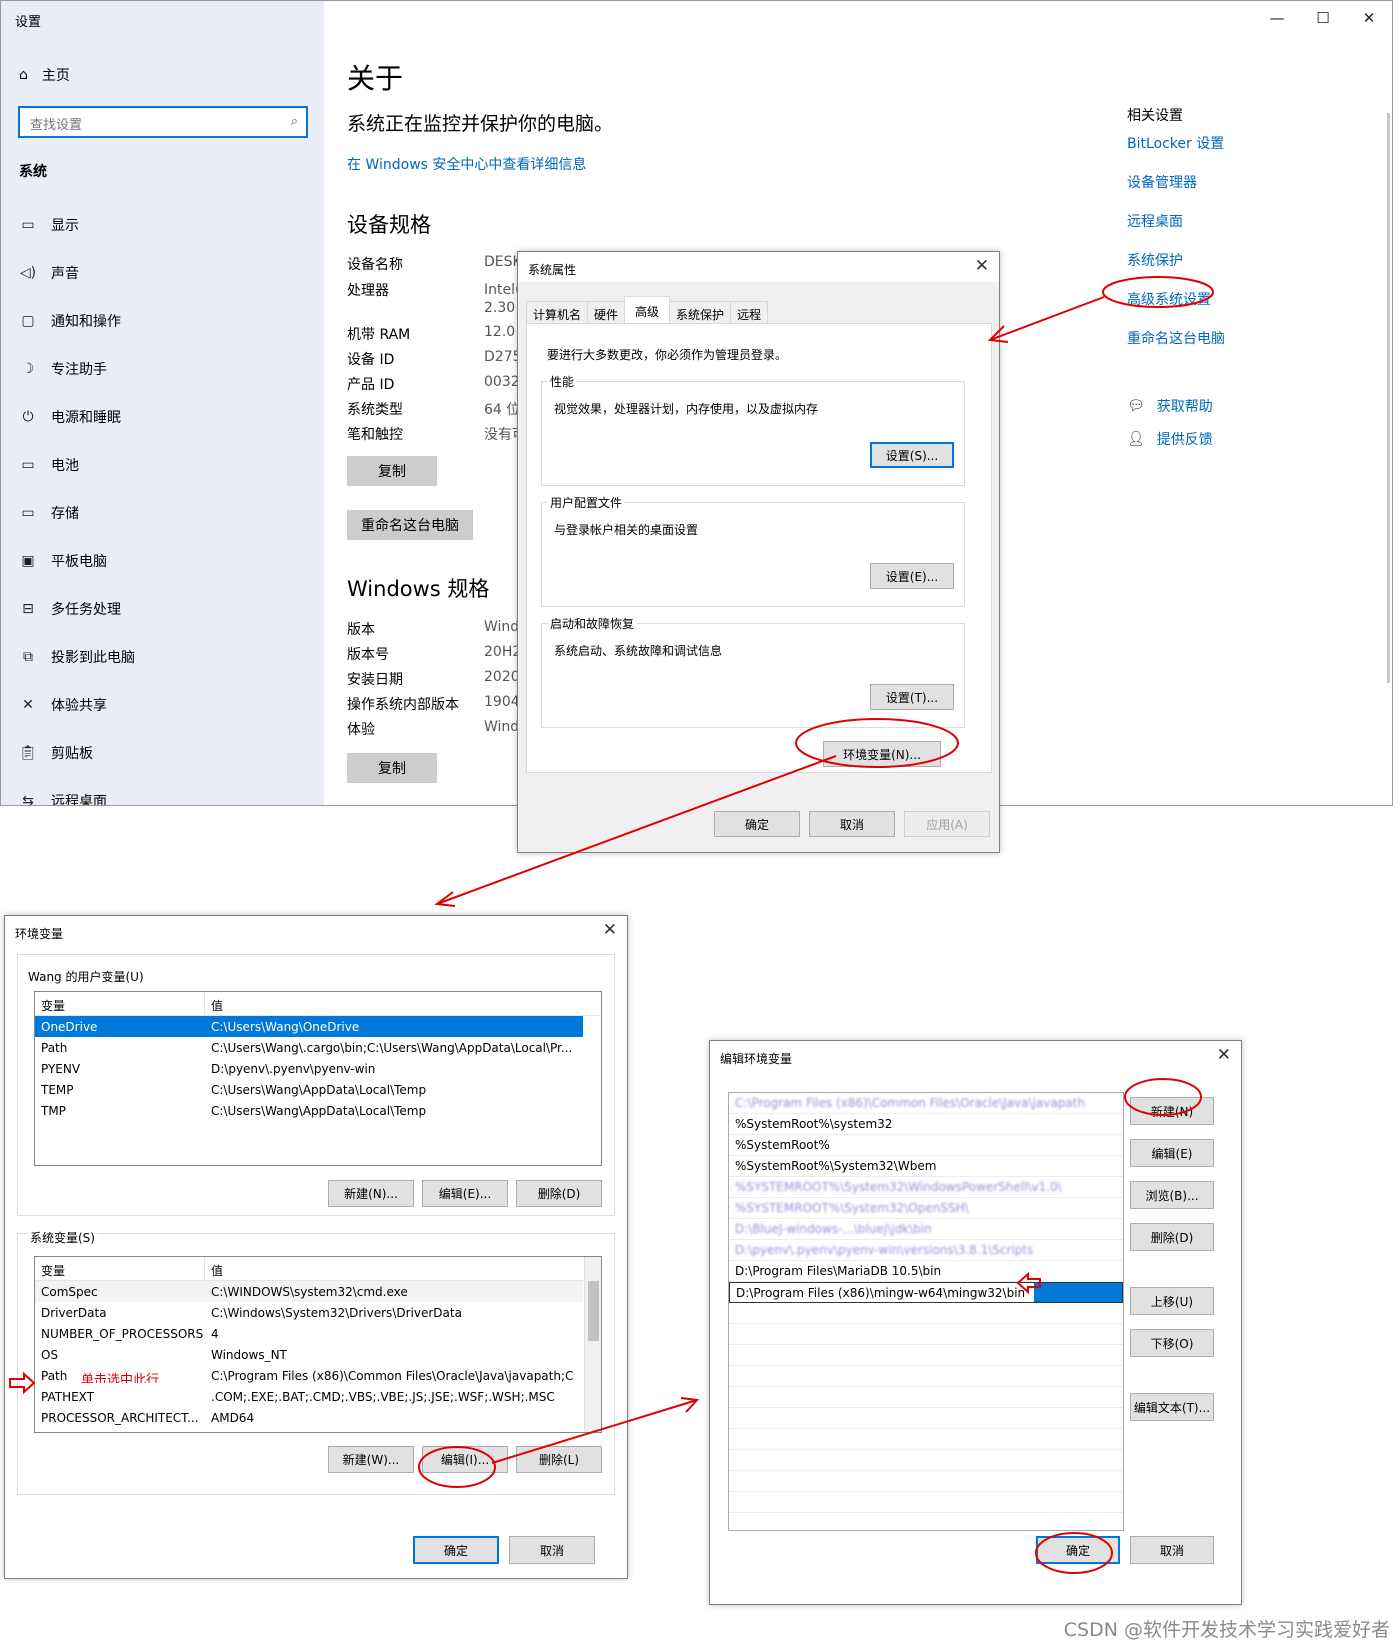  What do you see at coordinates (1170, 439) in the screenshot?
I see `feedback-link: 👤︎ 提供反馈` at bounding box center [1170, 439].